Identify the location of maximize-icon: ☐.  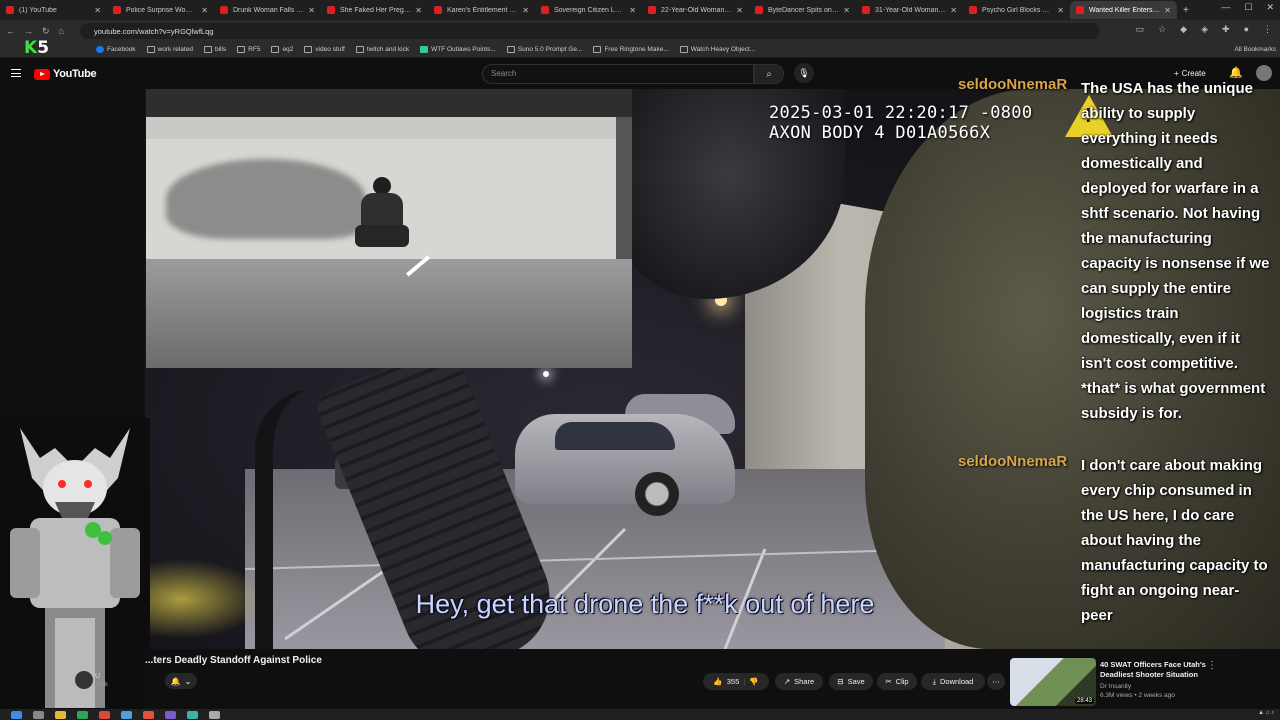
(1248, 7).